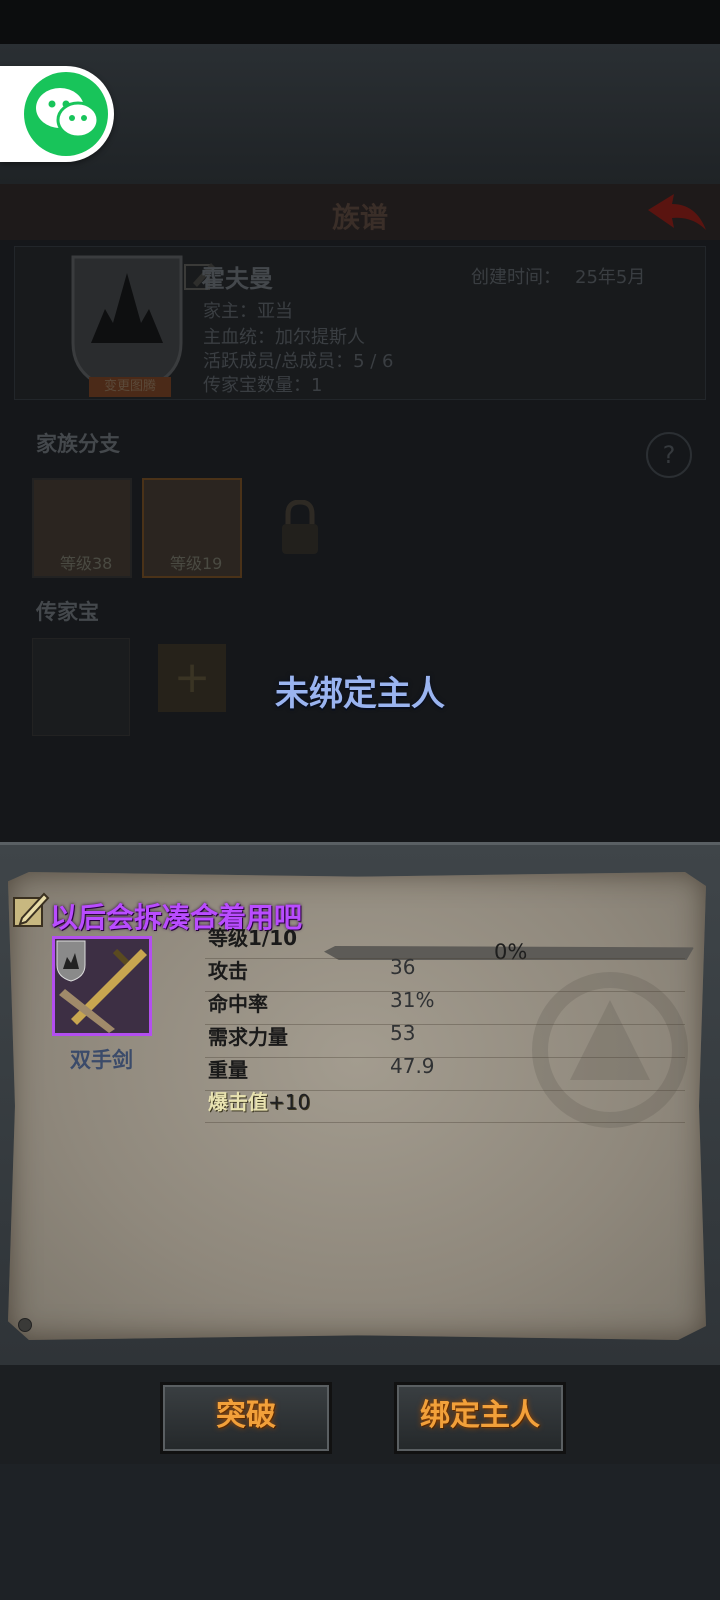 This screenshot has width=720, height=1600. I want to click on created-value: 25年5月, so click(610, 277).